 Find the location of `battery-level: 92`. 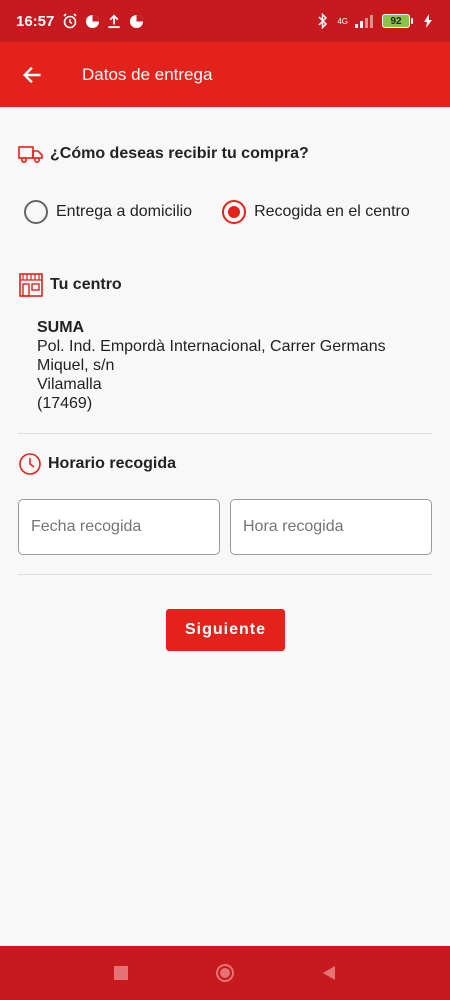

battery-level: 92 is located at coordinates (396, 21).